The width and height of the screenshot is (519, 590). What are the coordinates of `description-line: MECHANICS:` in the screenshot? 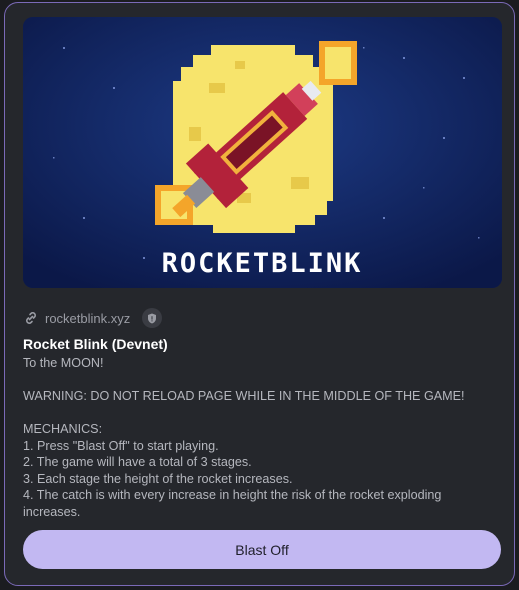 It's located at (63, 429).